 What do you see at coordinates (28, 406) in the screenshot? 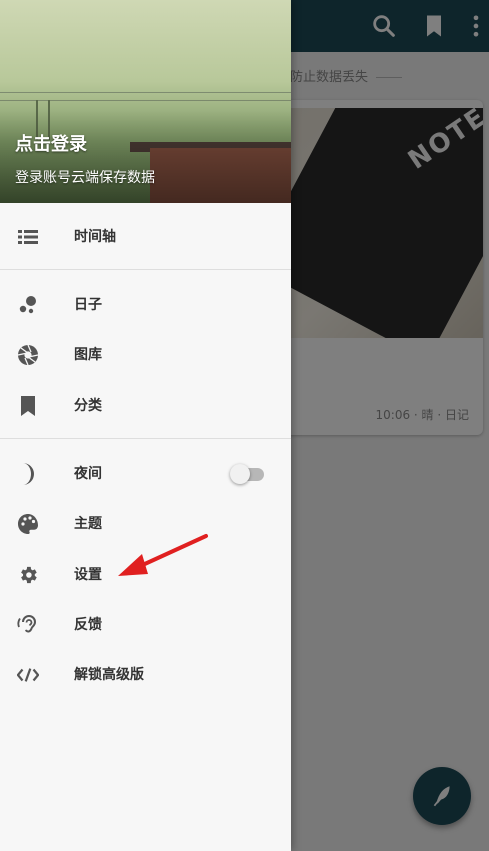
I see `category-bookmark-icon` at bounding box center [28, 406].